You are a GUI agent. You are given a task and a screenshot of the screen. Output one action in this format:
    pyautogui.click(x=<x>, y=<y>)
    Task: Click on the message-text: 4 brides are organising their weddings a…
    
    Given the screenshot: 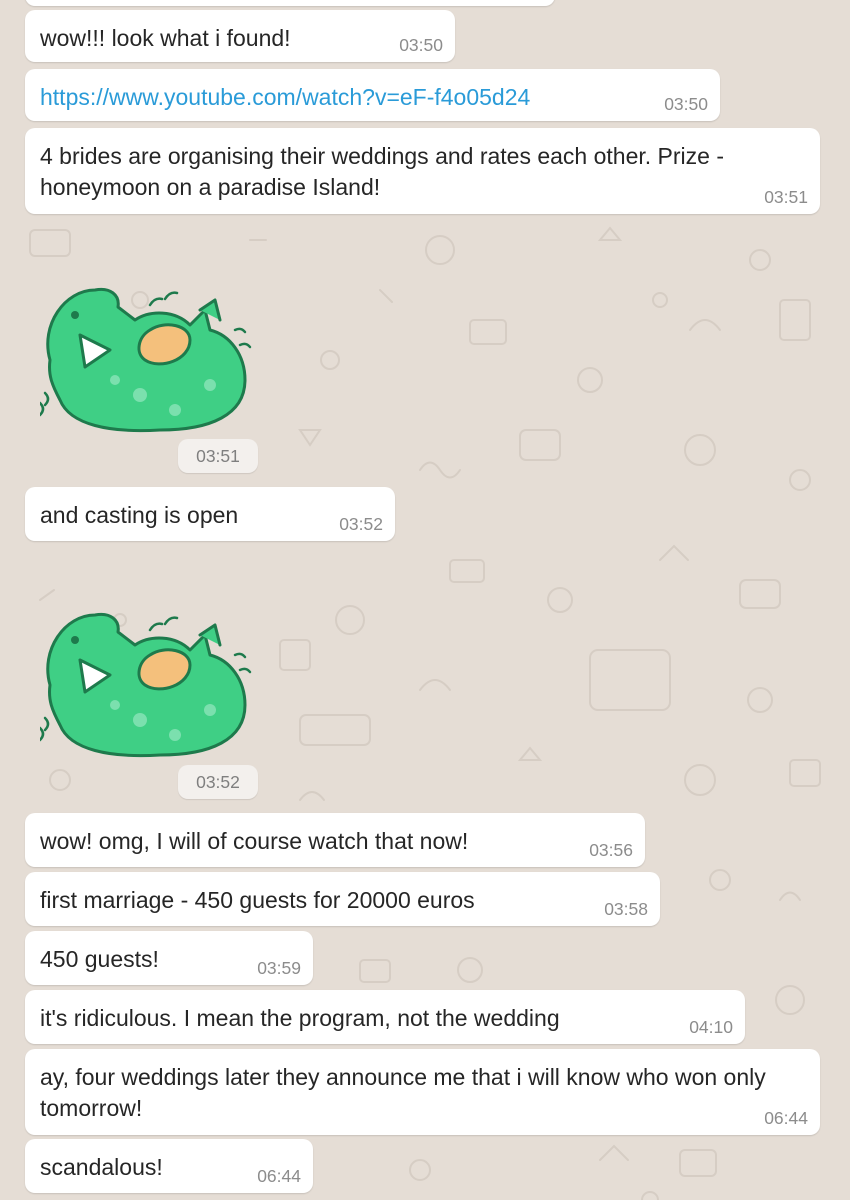 What is the action you would take?
    pyautogui.click(x=385, y=171)
    